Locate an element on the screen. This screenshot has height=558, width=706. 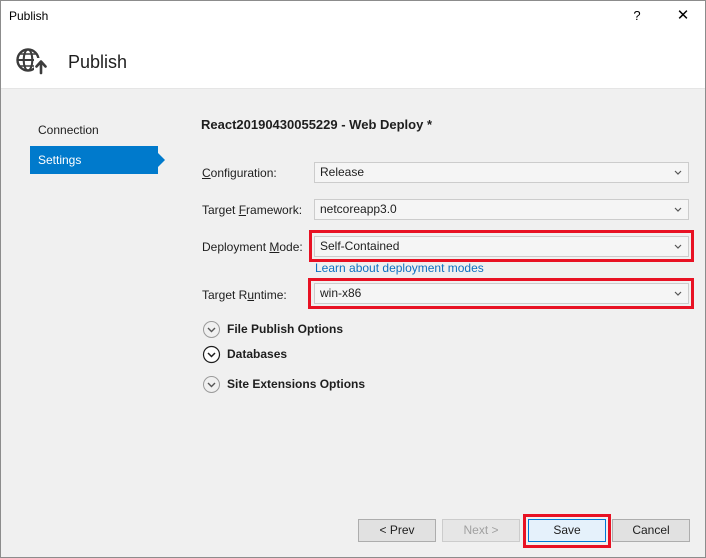
prev-button: < Prev is located at coordinates (397, 530).